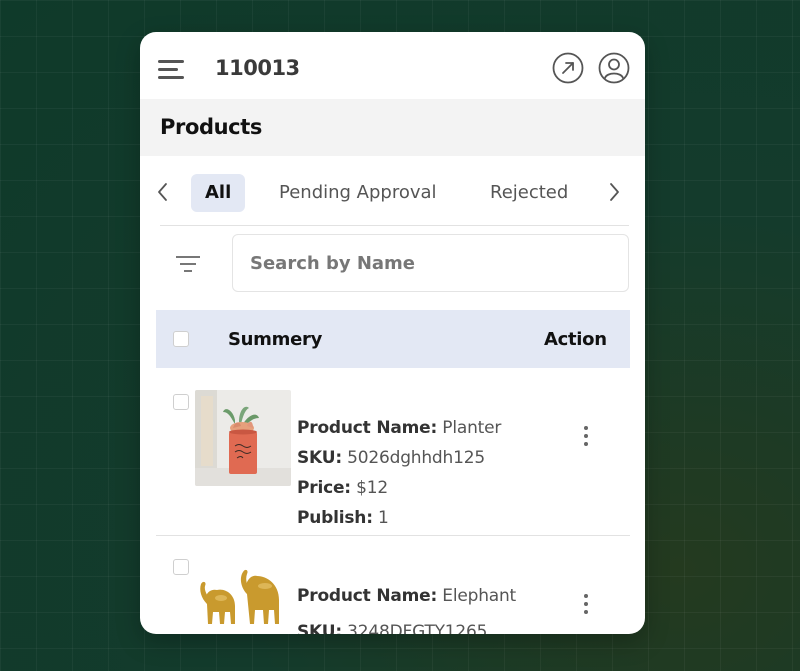 Image resolution: width=800 pixels, height=671 pixels. I want to click on price-field: Price: $12, so click(342, 488).